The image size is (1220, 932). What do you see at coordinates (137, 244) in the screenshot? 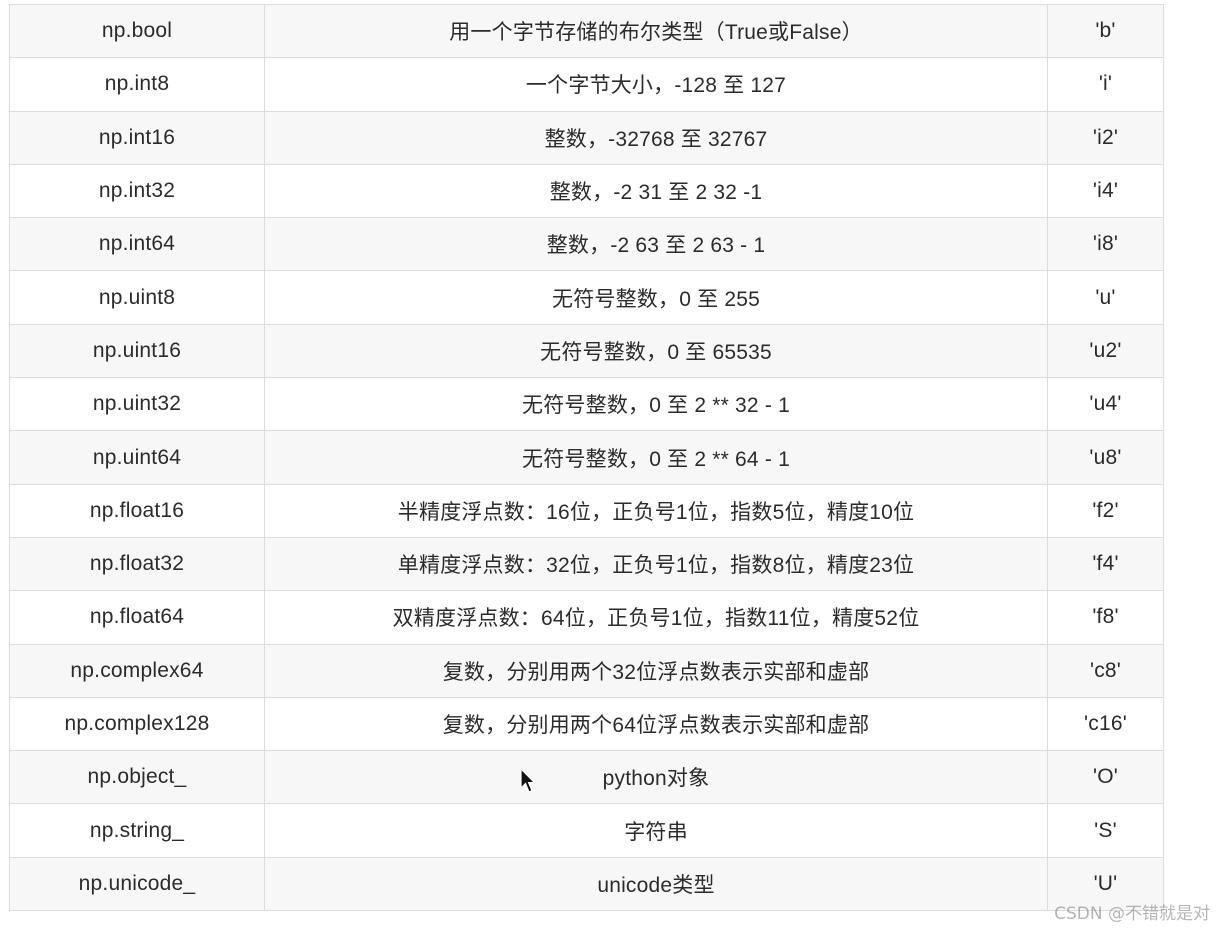
I see `dtype-name-cell: np.int64` at bounding box center [137, 244].